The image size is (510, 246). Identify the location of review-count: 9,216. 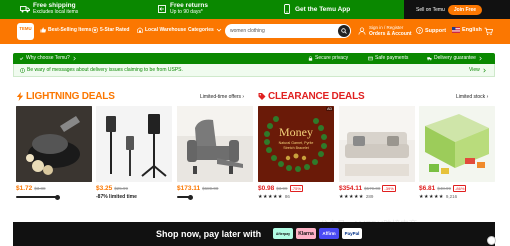
(451, 196).